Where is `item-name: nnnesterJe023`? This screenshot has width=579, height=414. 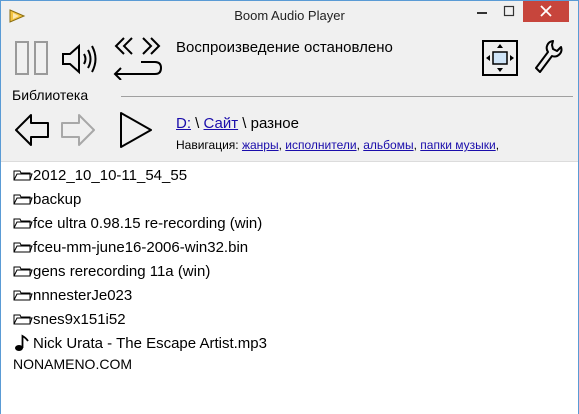 item-name: nnnesterJe023 is located at coordinates (83, 295).